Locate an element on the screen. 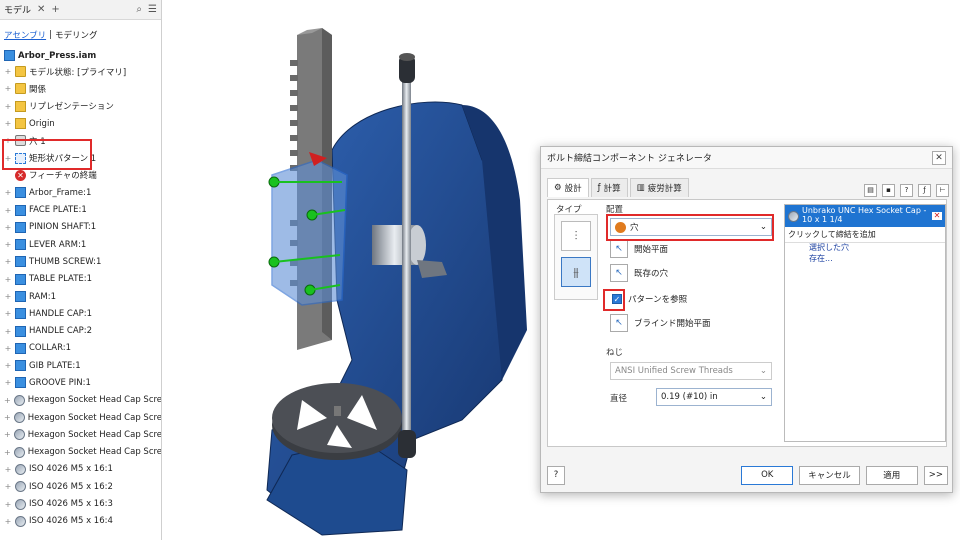  tree-item-label: Hexagon Socket Head Cap Screw - Inch is located at coordinates (94, 452).